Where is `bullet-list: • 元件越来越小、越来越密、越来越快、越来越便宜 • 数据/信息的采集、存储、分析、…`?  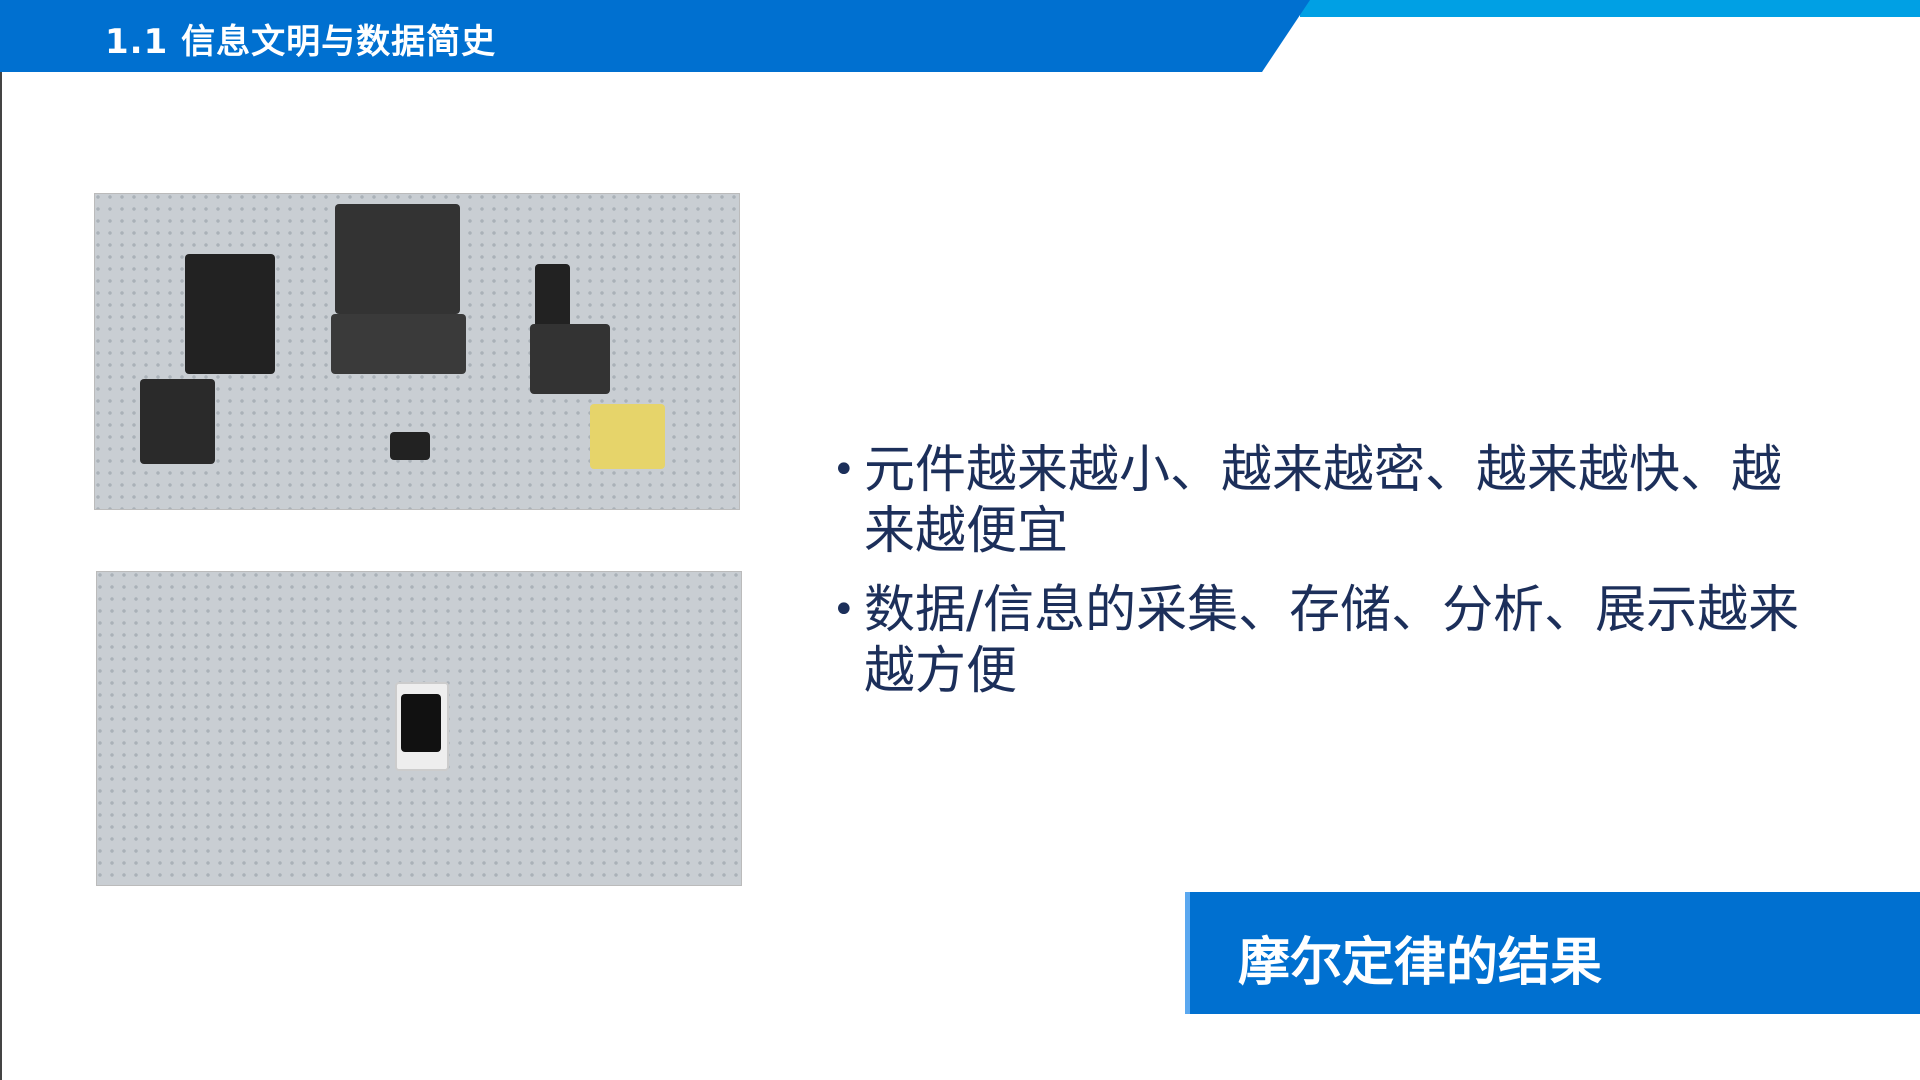
bullet-list: • 元件越来越小、越来越密、越来越快、越来越便宜 • 数据/信息的采集、存储、分析、… is located at coordinates (1323, 580).